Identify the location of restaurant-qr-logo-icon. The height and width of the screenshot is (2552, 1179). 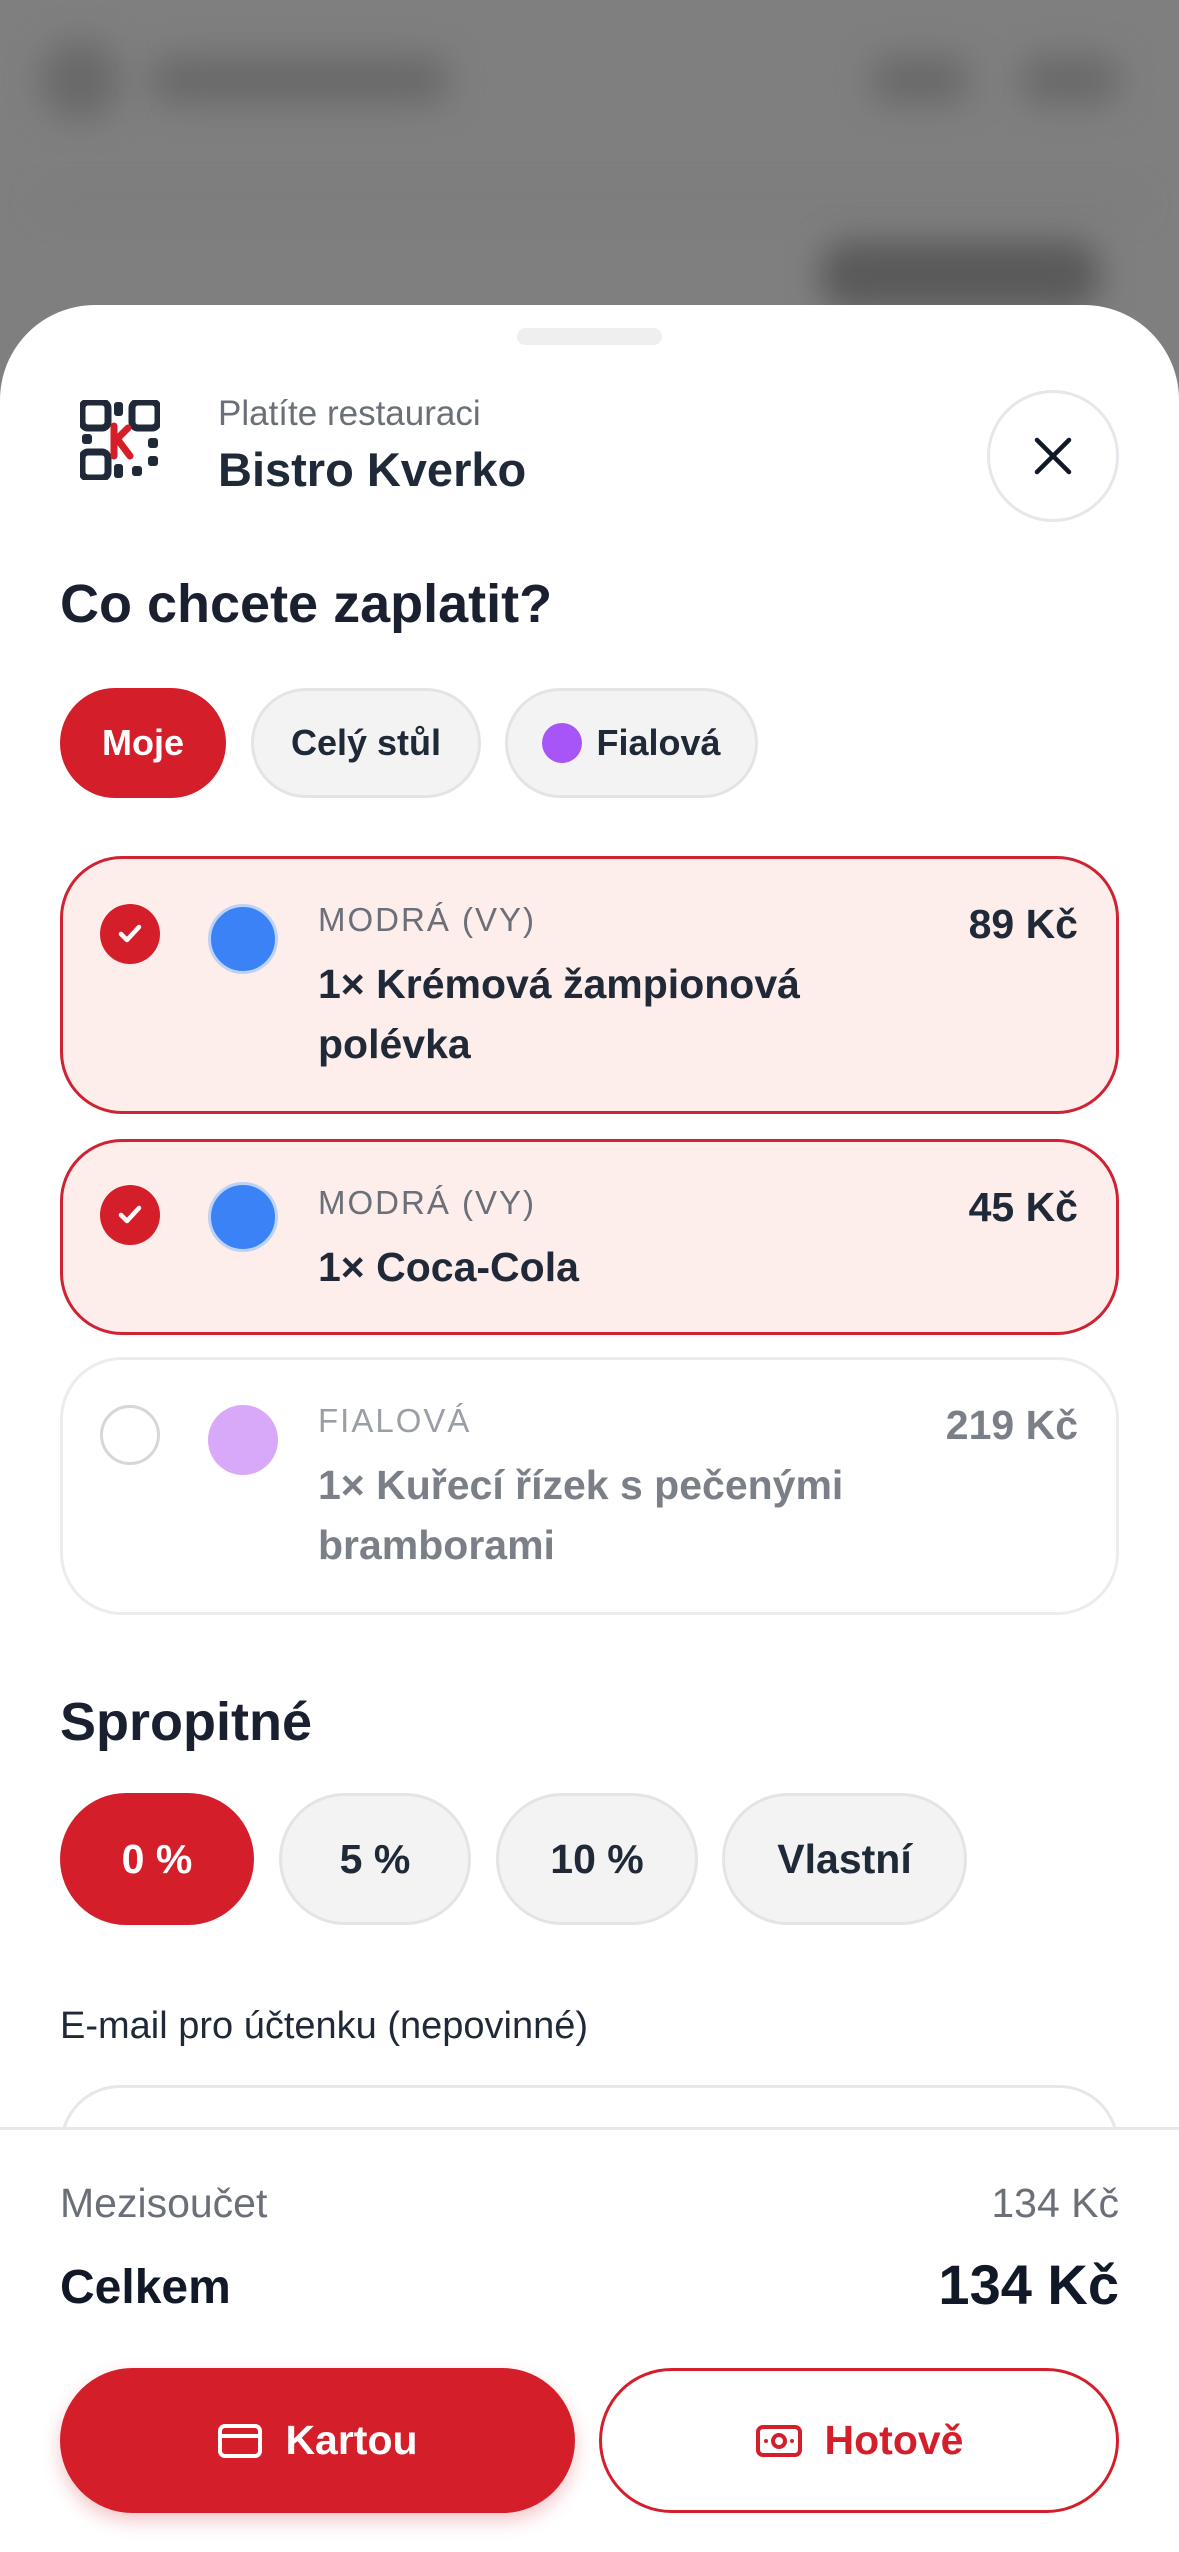
(120, 440).